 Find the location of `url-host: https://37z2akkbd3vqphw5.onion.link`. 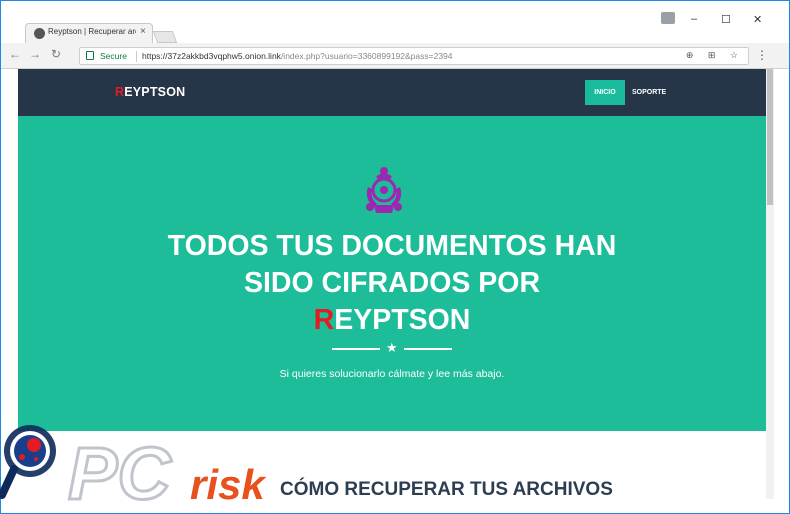

url-host: https://37z2akkbd3vqphw5.onion.link is located at coordinates (211, 56).